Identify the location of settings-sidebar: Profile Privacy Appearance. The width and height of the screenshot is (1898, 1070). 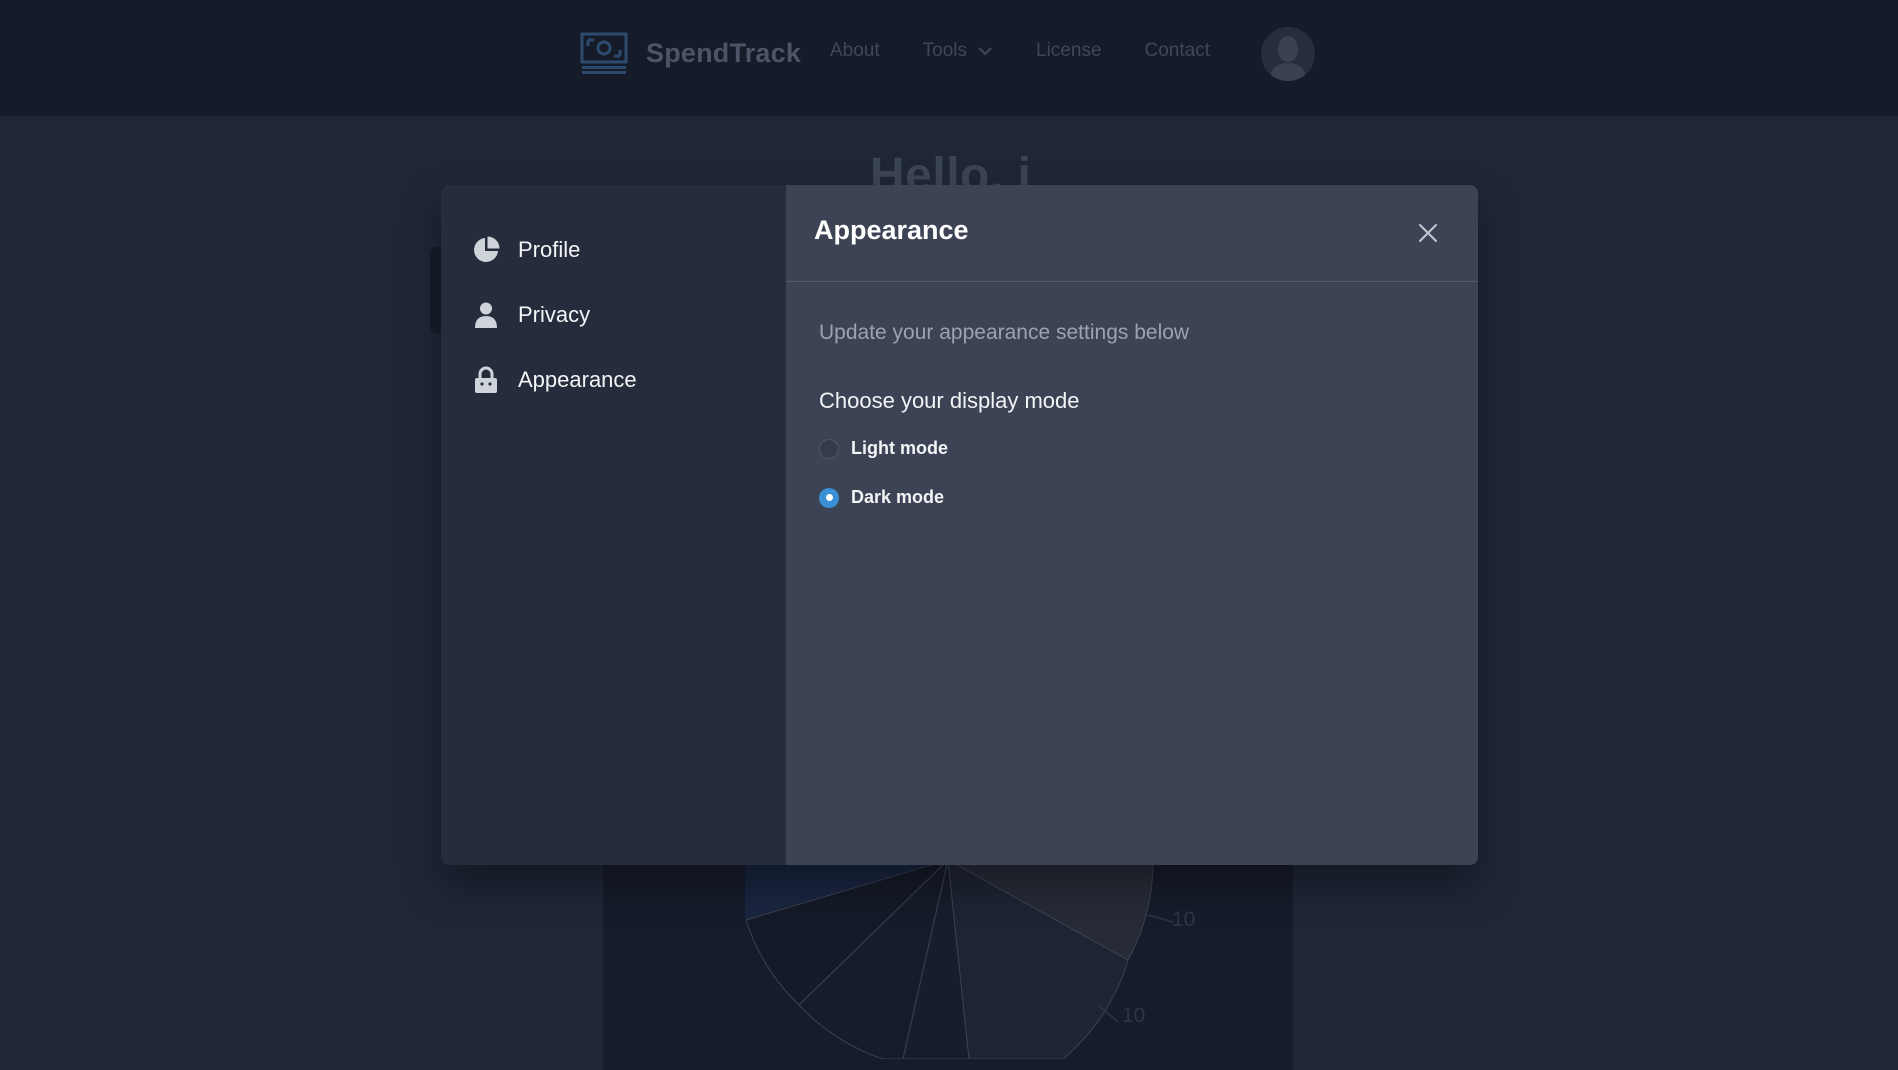
(613, 525).